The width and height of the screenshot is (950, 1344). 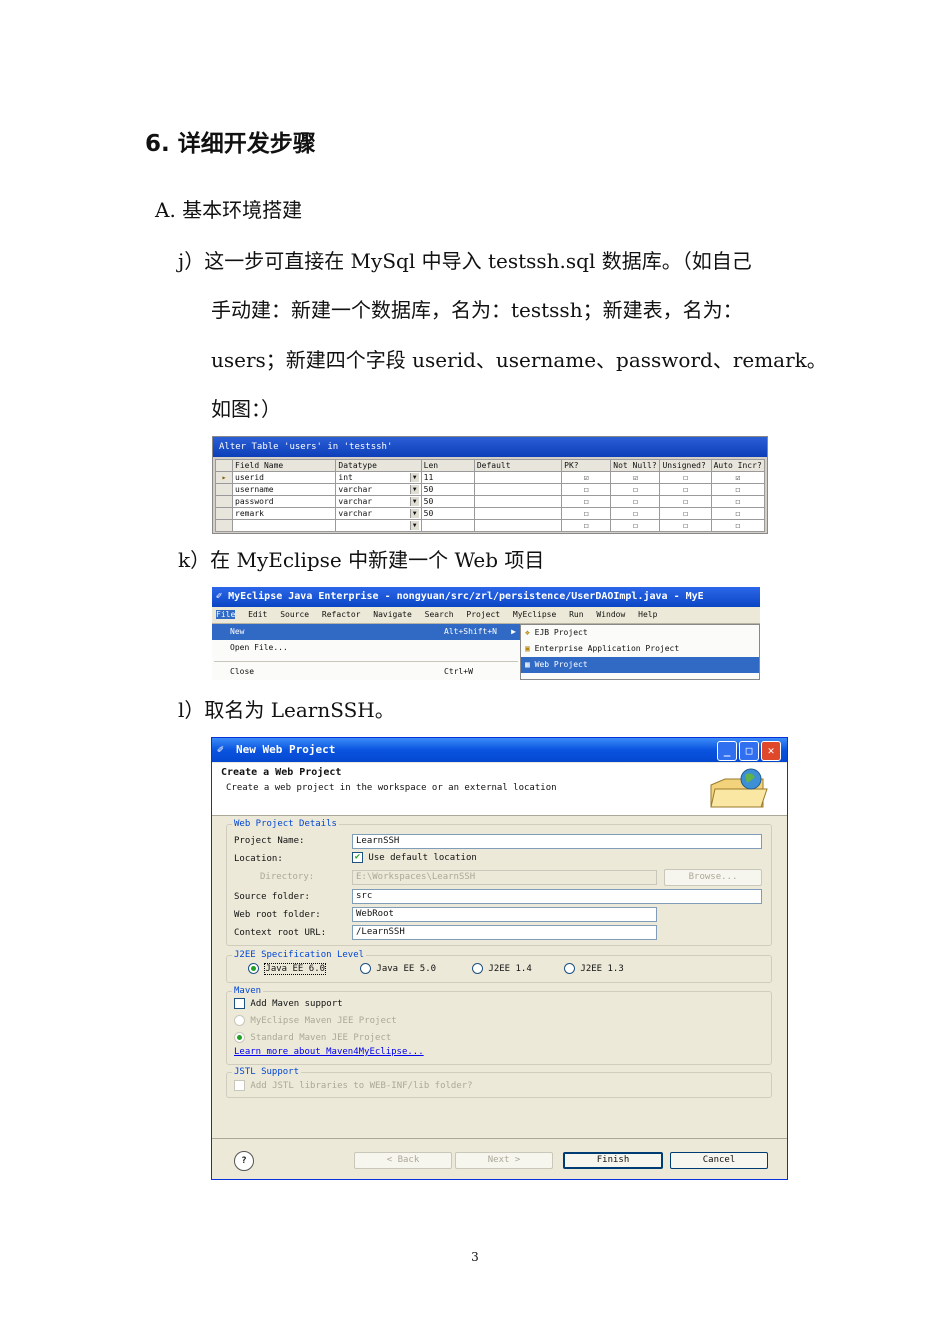 I want to click on radio-j2ee-13: J2EE 1.3, so click(x=594, y=968).